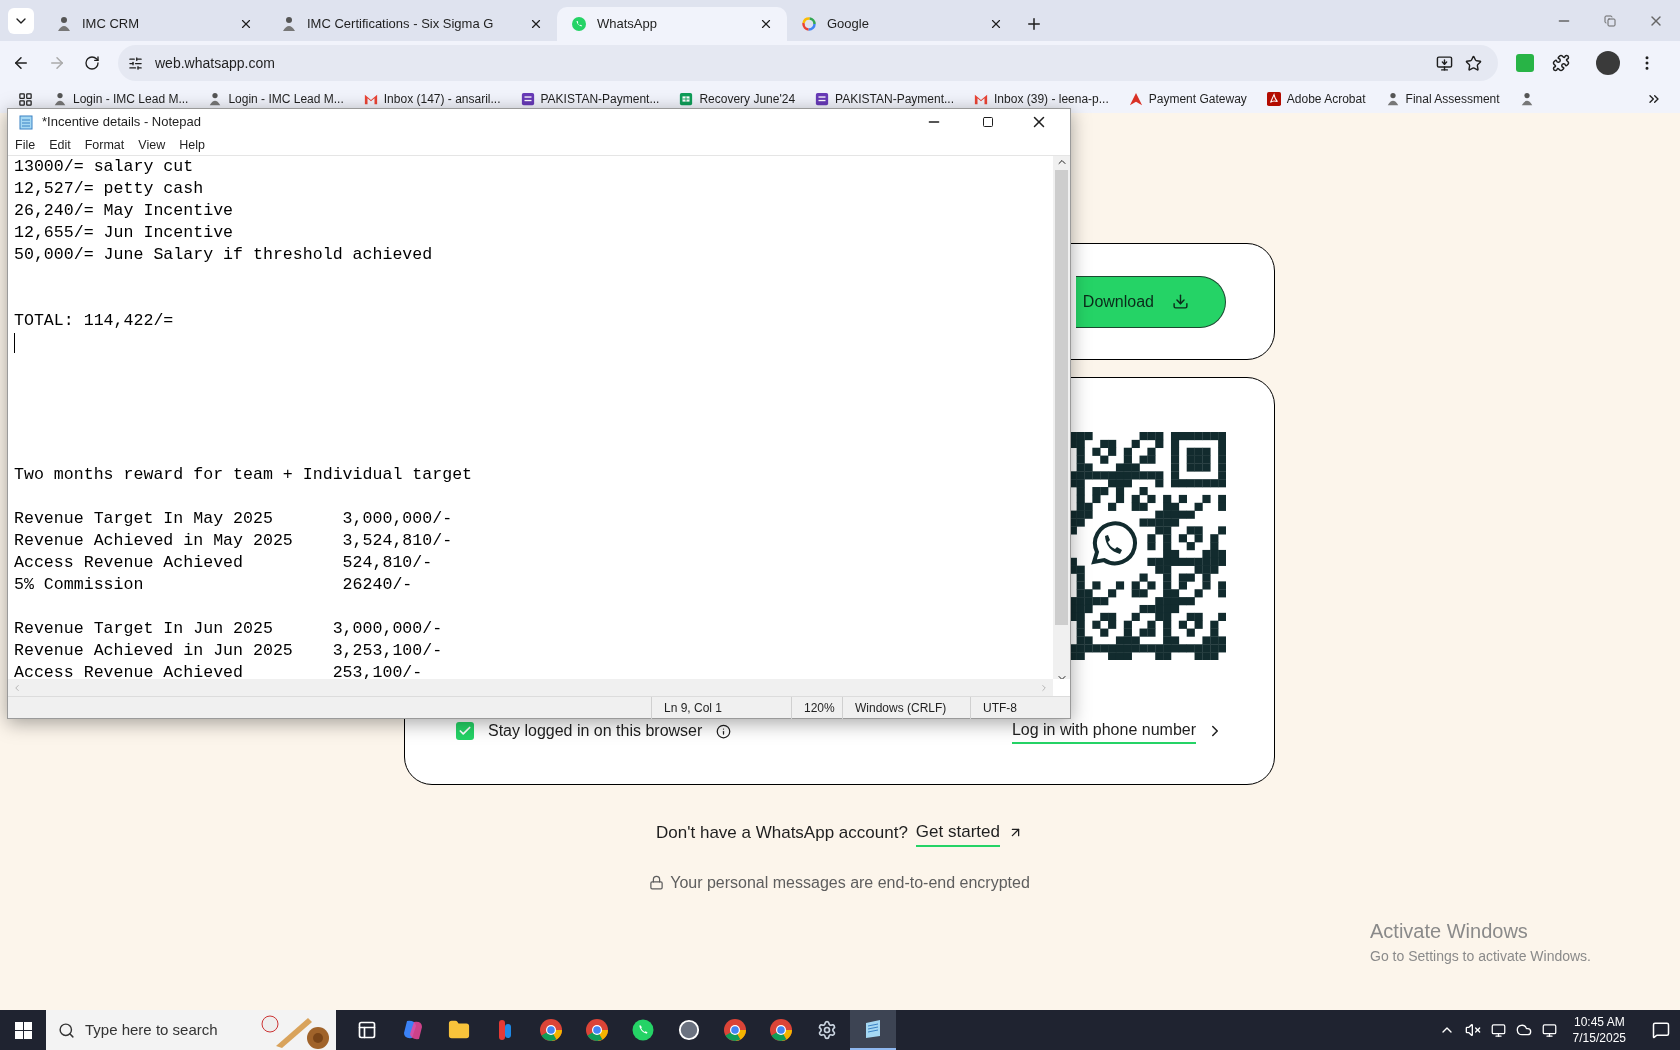  I want to click on text-line: TOTAL: 114,422/=, so click(94, 321).